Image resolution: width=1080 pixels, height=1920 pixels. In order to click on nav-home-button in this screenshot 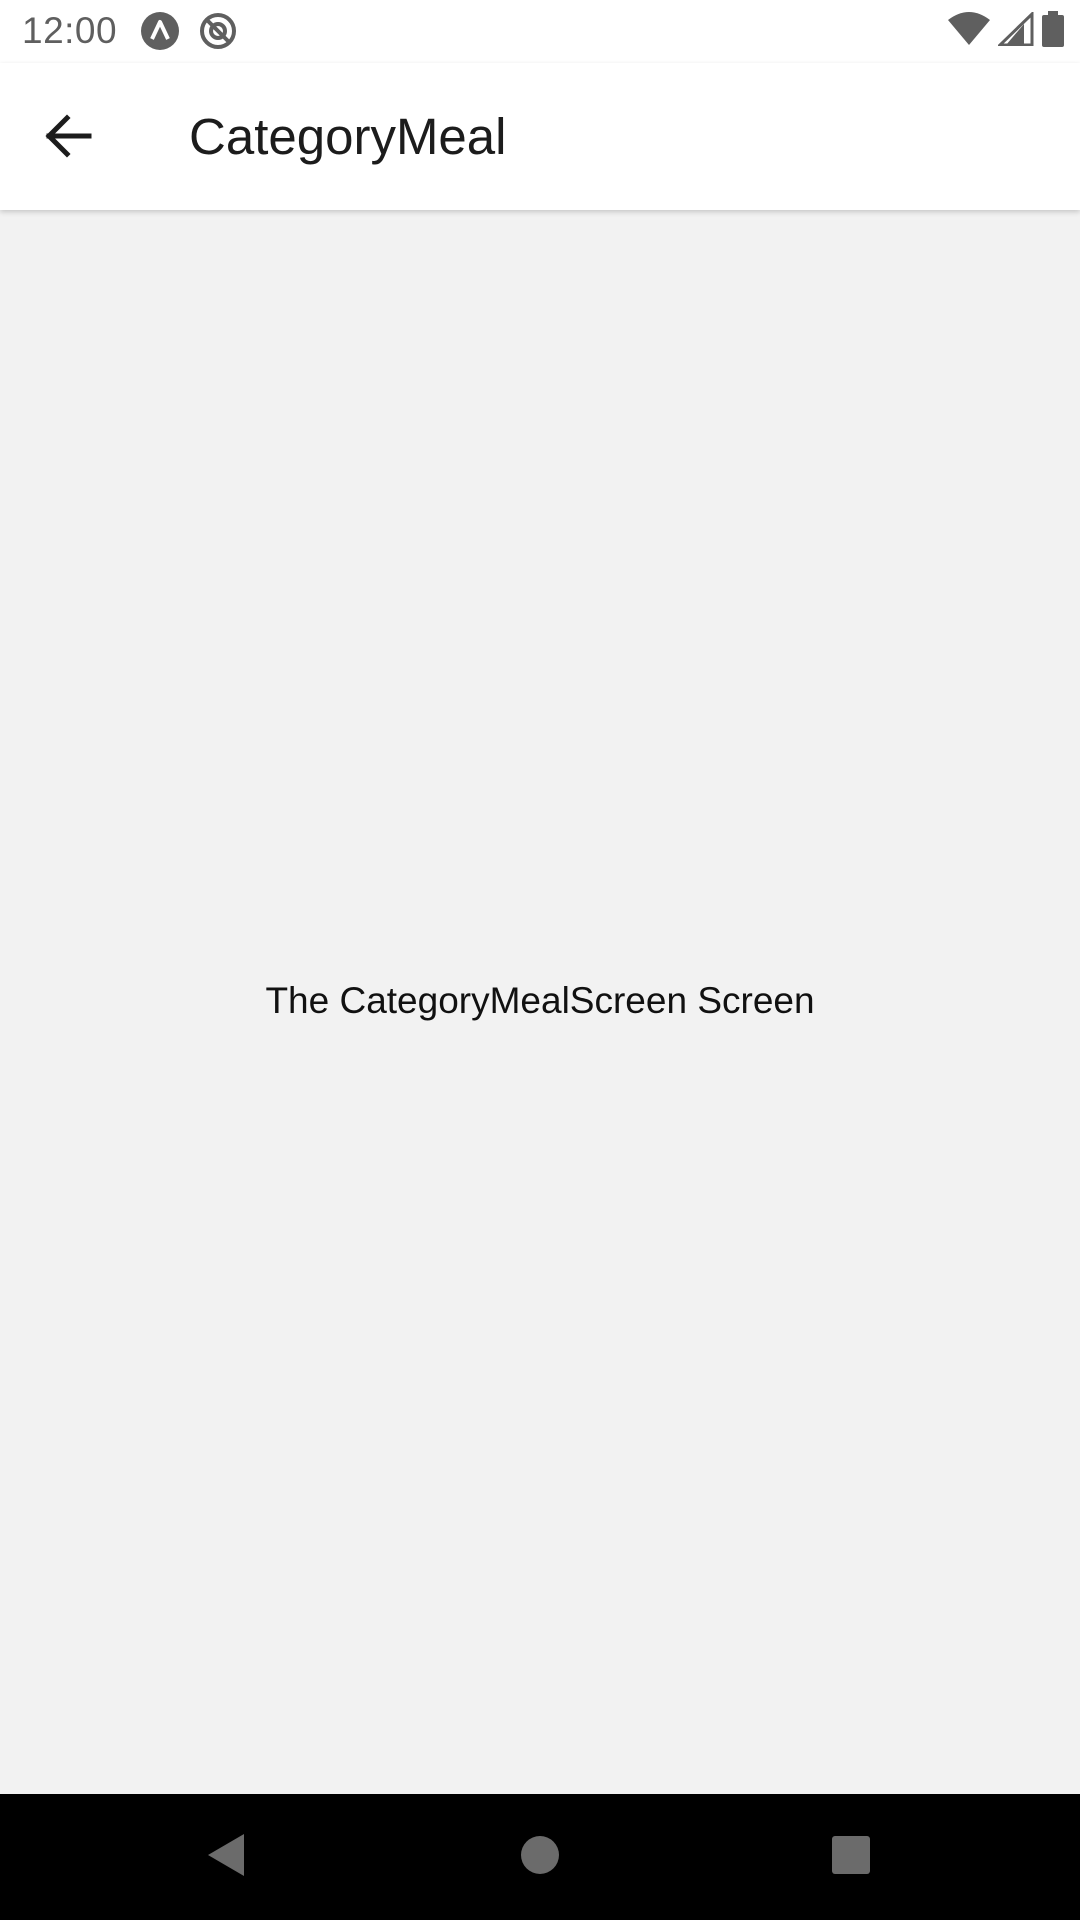, I will do `click(540, 1857)`.